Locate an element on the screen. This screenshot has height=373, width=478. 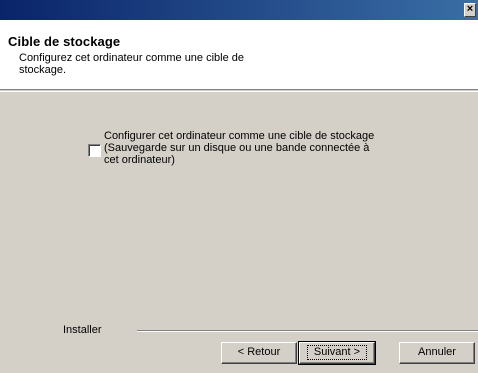
cancel-button: Annuler is located at coordinates (437, 353).